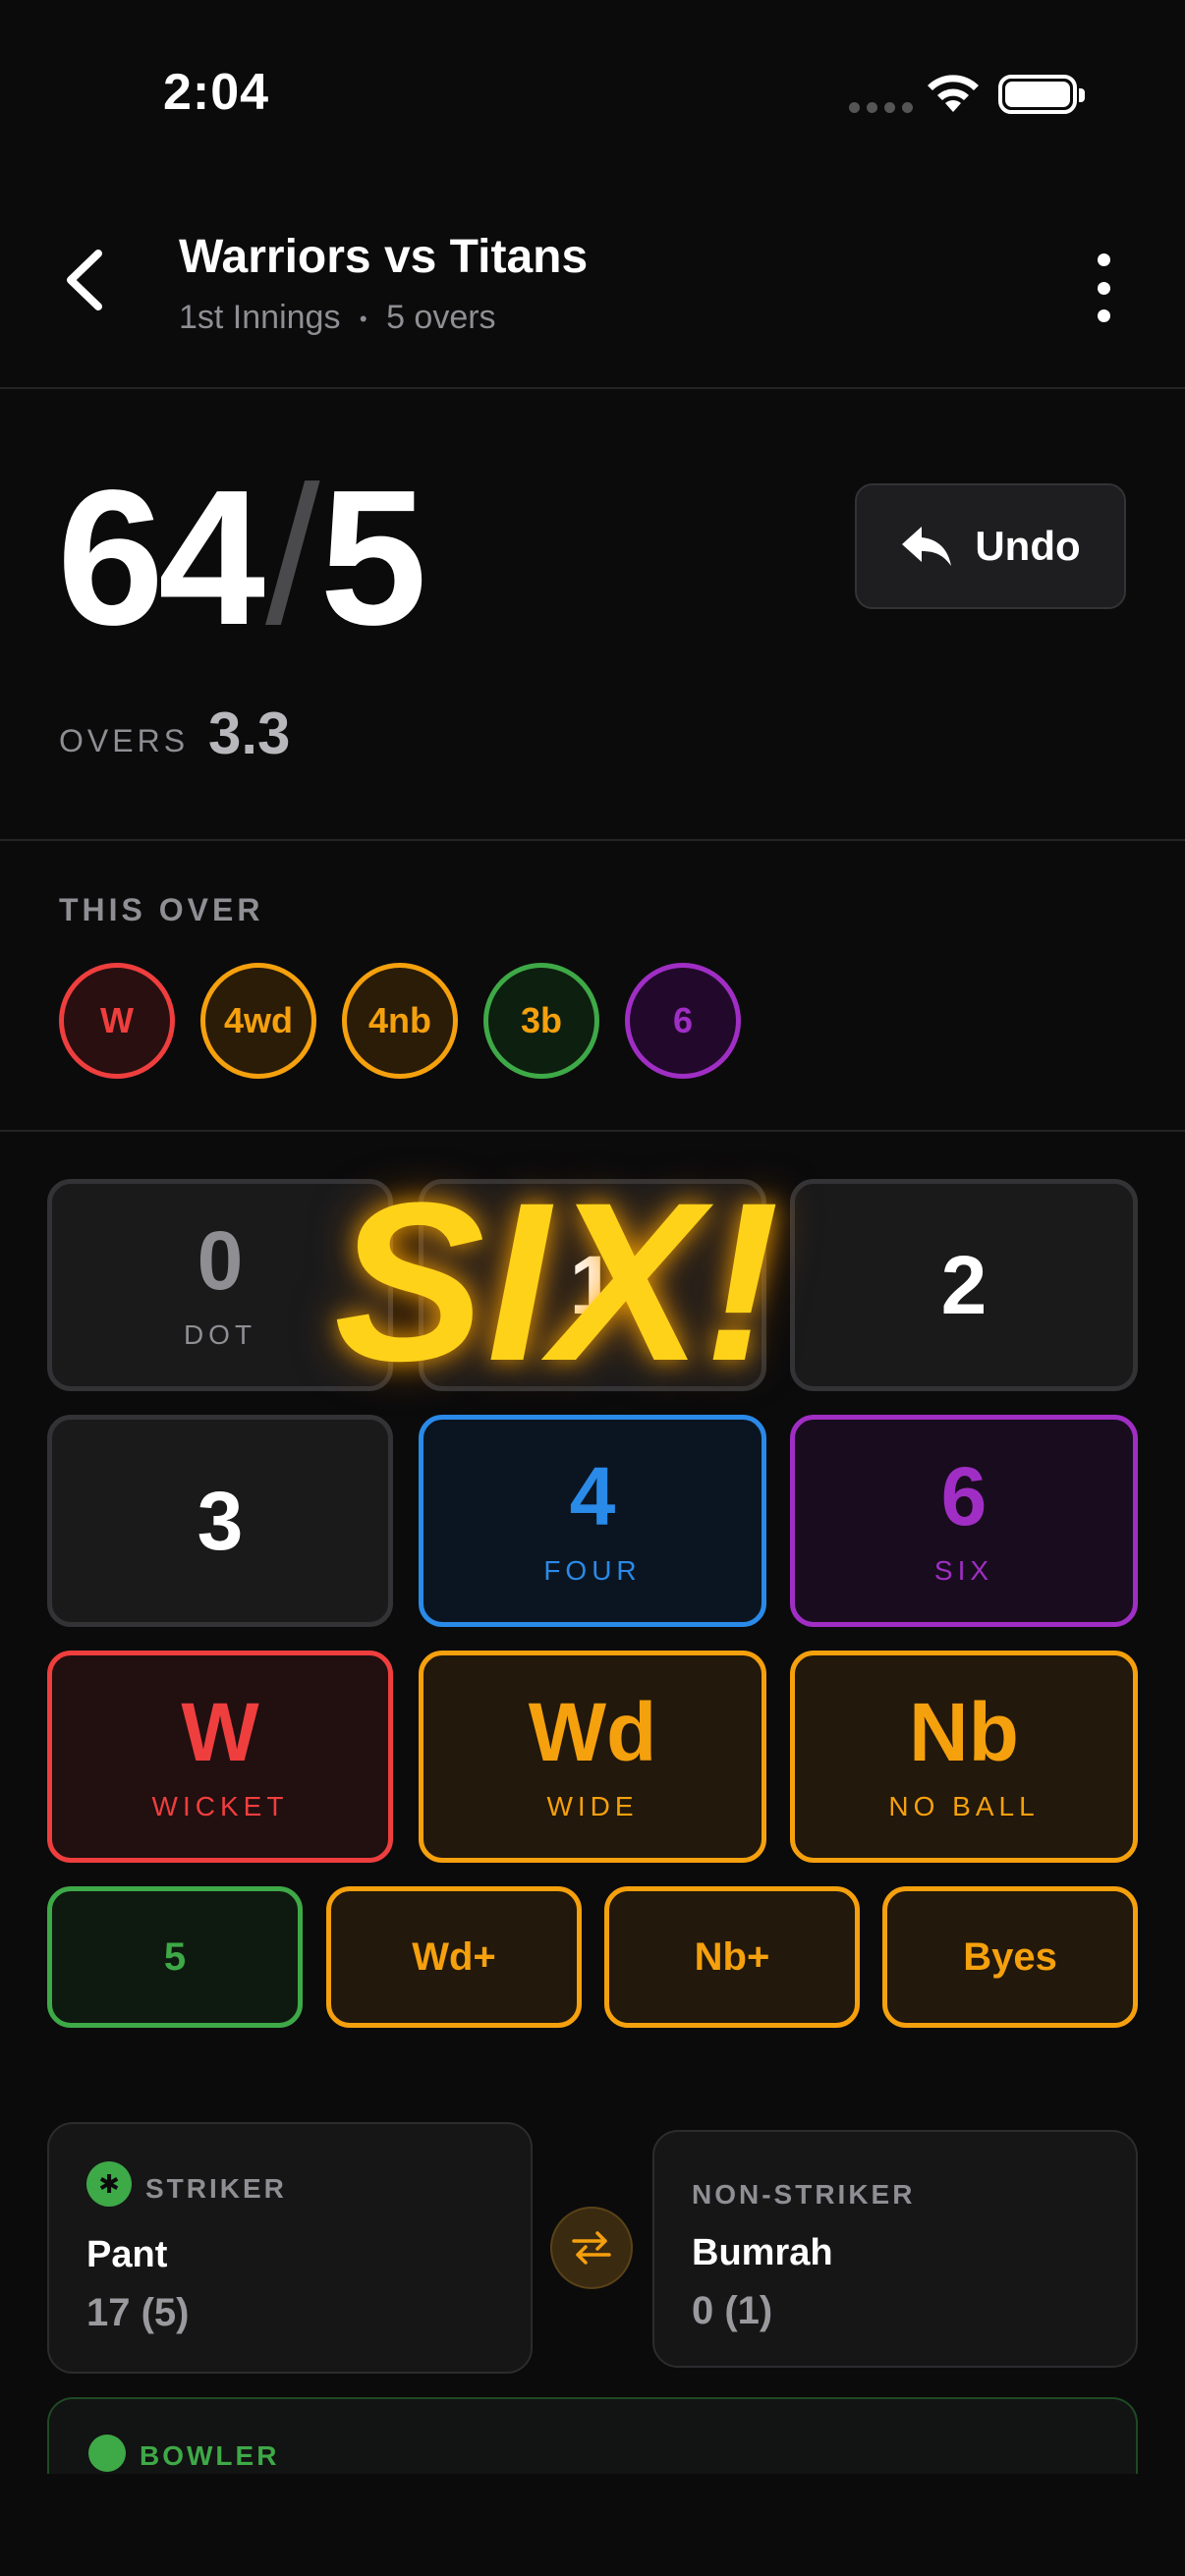 The width and height of the screenshot is (1185, 2576). I want to click on match-subtitle: 1st Innings • 5 overs, so click(338, 318).